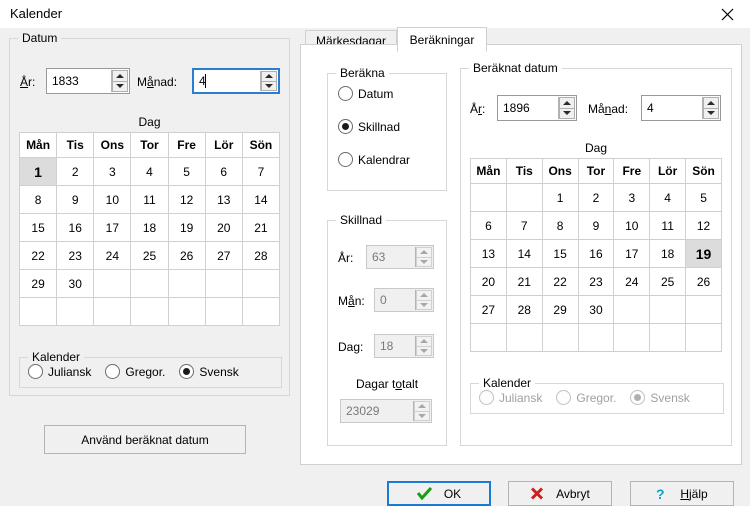 This screenshot has height=506, width=750. I want to click on result-day-10: 10, so click(632, 225).